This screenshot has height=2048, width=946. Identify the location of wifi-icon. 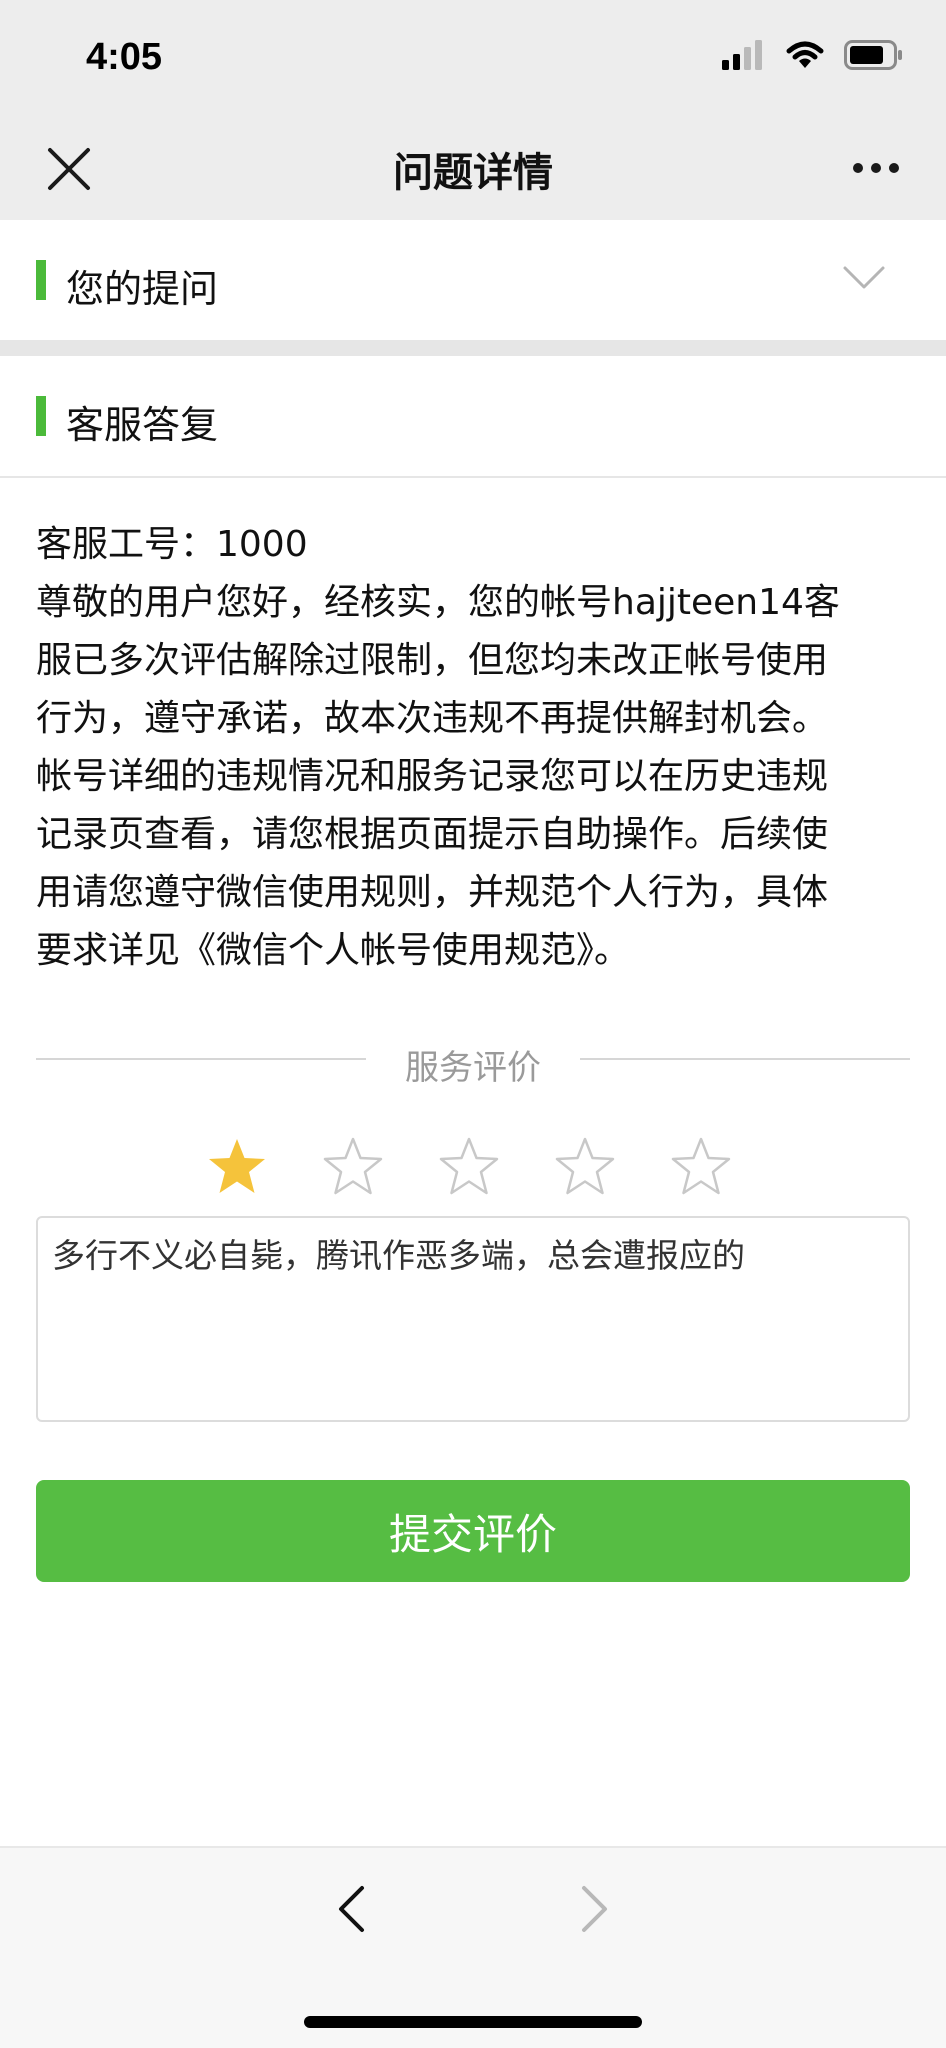
(805, 54).